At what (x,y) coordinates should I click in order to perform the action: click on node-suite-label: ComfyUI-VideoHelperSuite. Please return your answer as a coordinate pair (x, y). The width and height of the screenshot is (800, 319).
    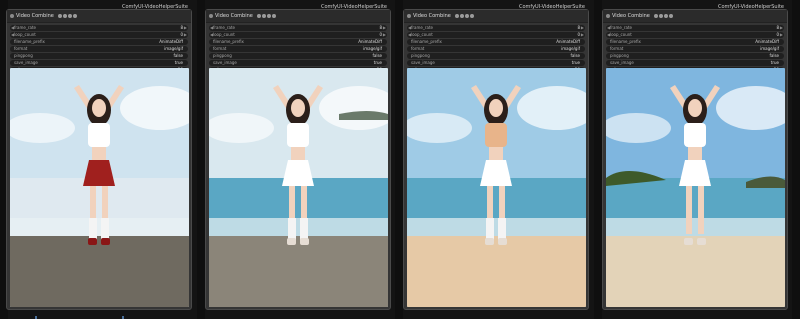
    Looking at the image, I should click on (154, 7).